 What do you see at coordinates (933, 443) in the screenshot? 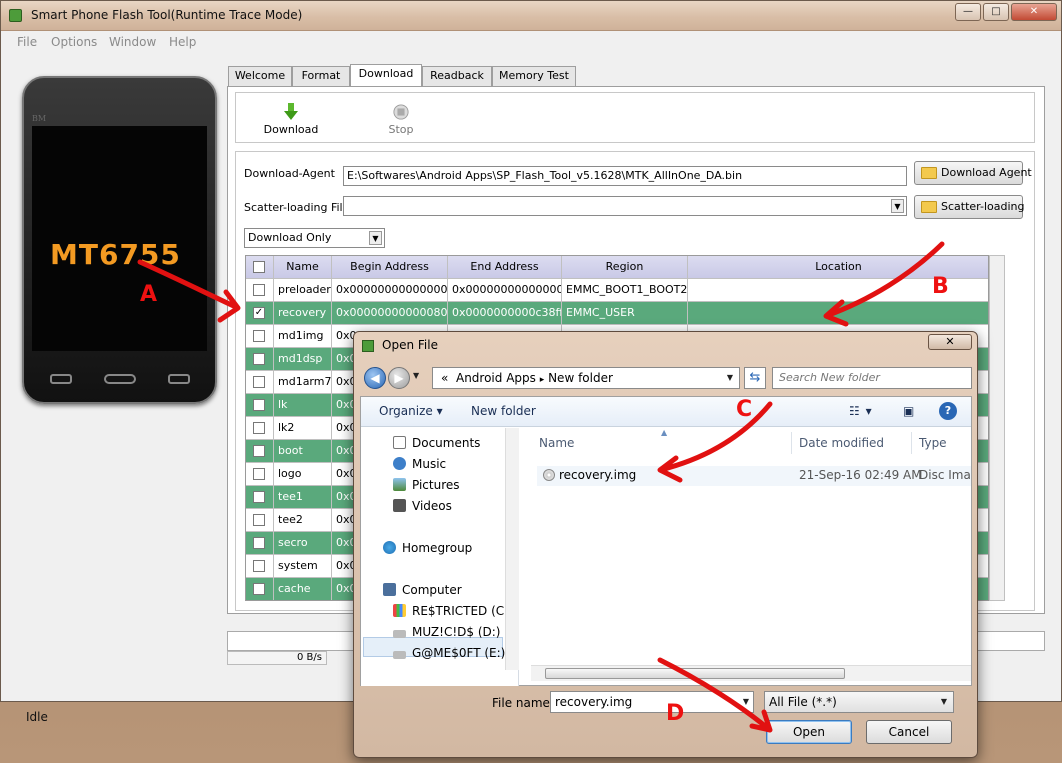
I see `column-type: Type` at bounding box center [933, 443].